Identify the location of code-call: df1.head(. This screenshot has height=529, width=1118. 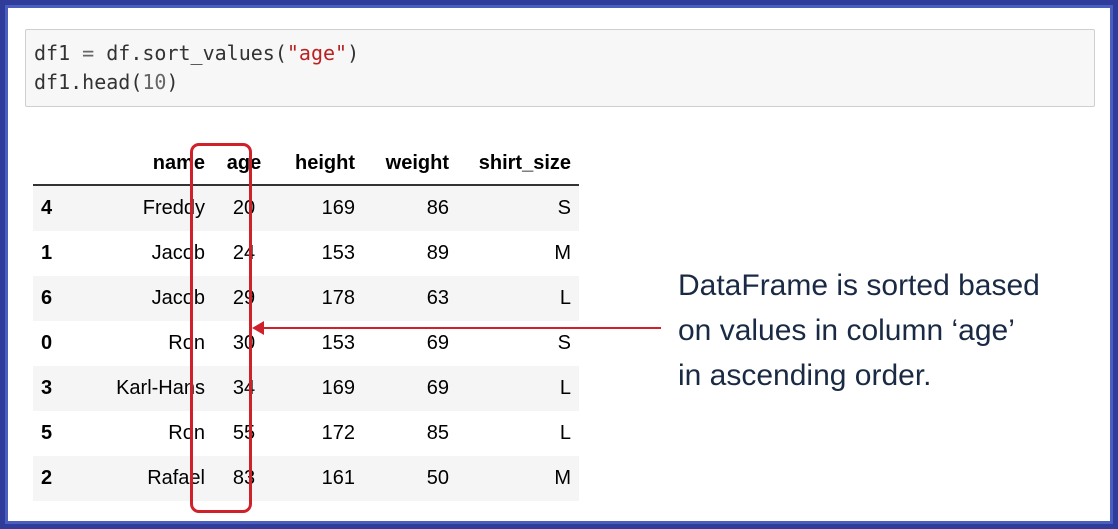
(88, 82).